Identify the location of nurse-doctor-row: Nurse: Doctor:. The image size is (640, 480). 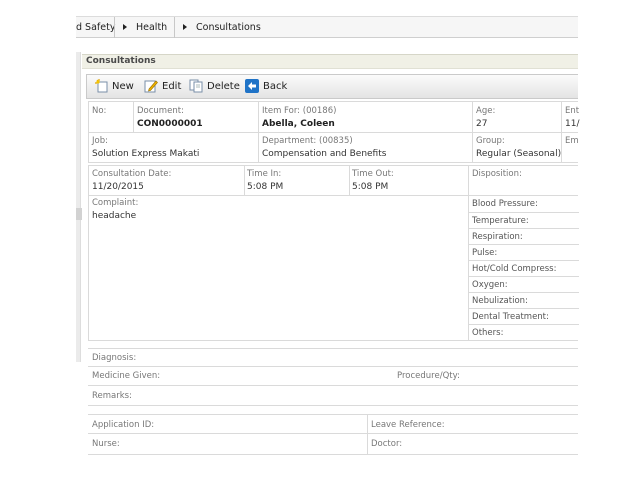
(333, 444).